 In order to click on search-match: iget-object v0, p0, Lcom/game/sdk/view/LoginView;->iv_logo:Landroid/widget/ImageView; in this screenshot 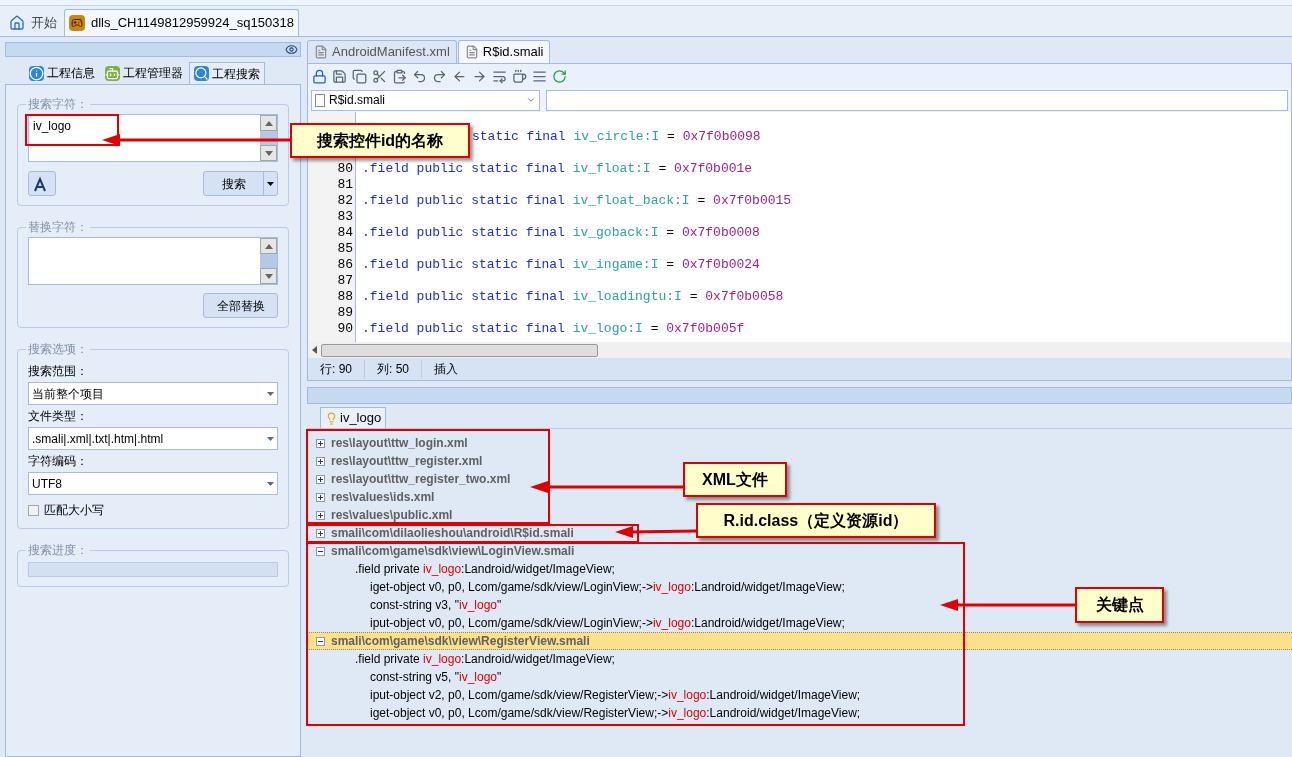, I will do `click(576, 587)`.